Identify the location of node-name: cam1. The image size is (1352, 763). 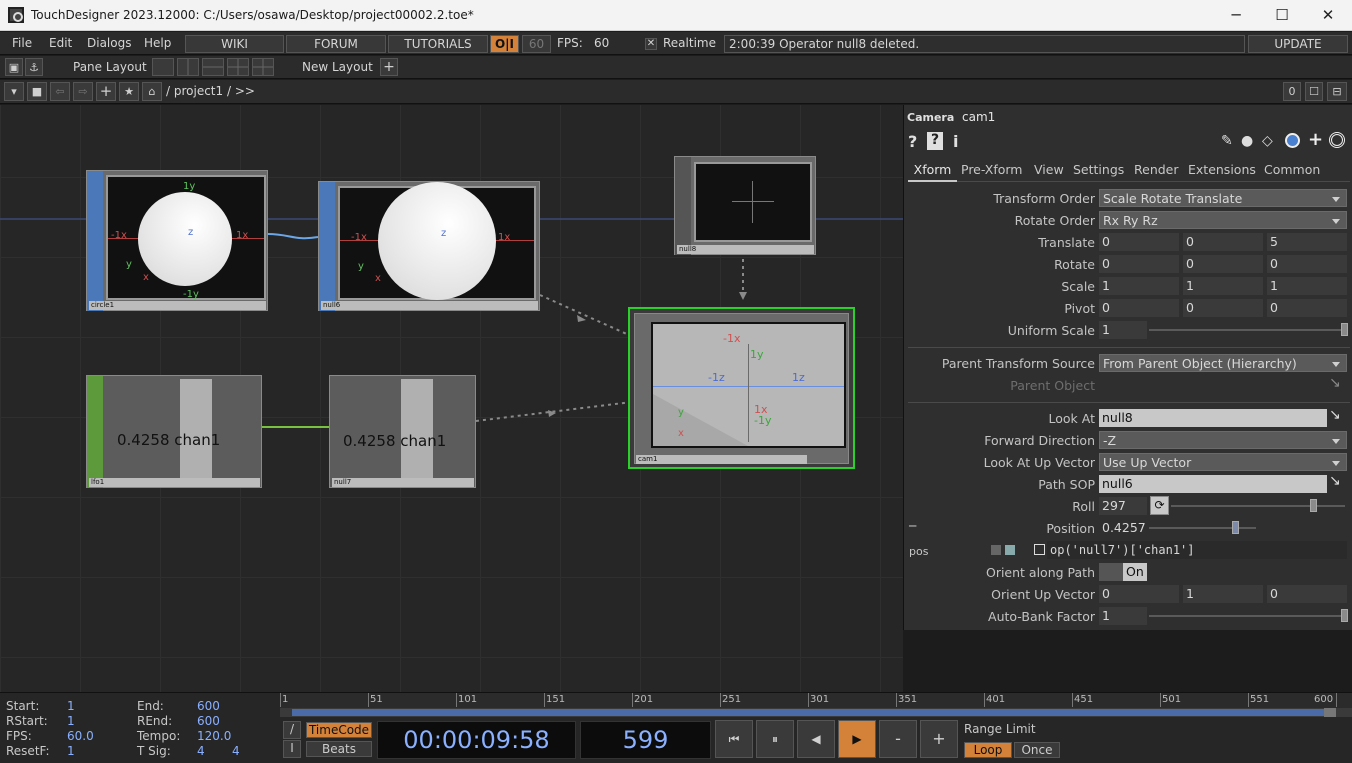
(721, 459).